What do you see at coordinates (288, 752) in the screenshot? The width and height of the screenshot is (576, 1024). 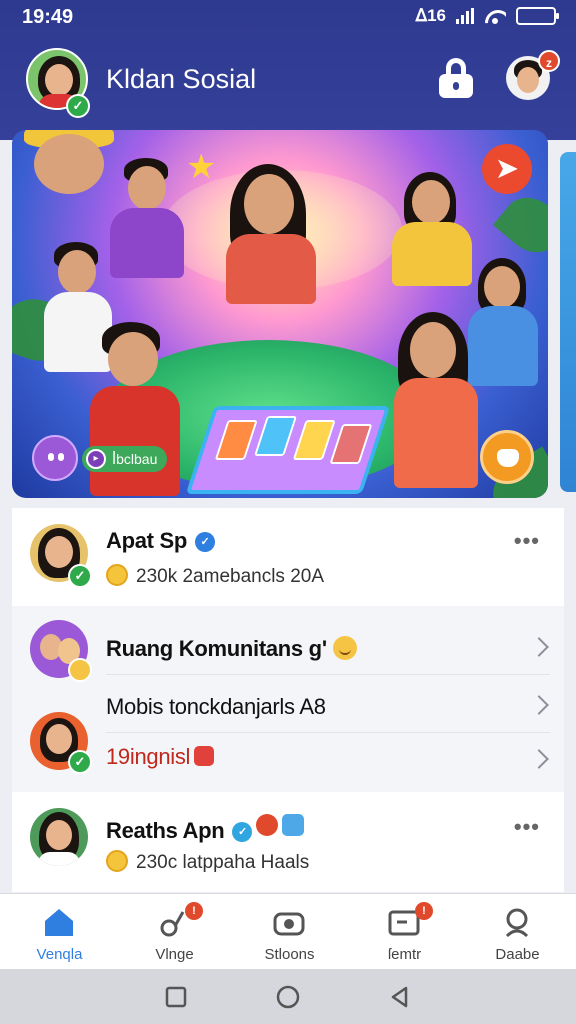 I see `list-item: ✓ 19ingnisl` at bounding box center [288, 752].